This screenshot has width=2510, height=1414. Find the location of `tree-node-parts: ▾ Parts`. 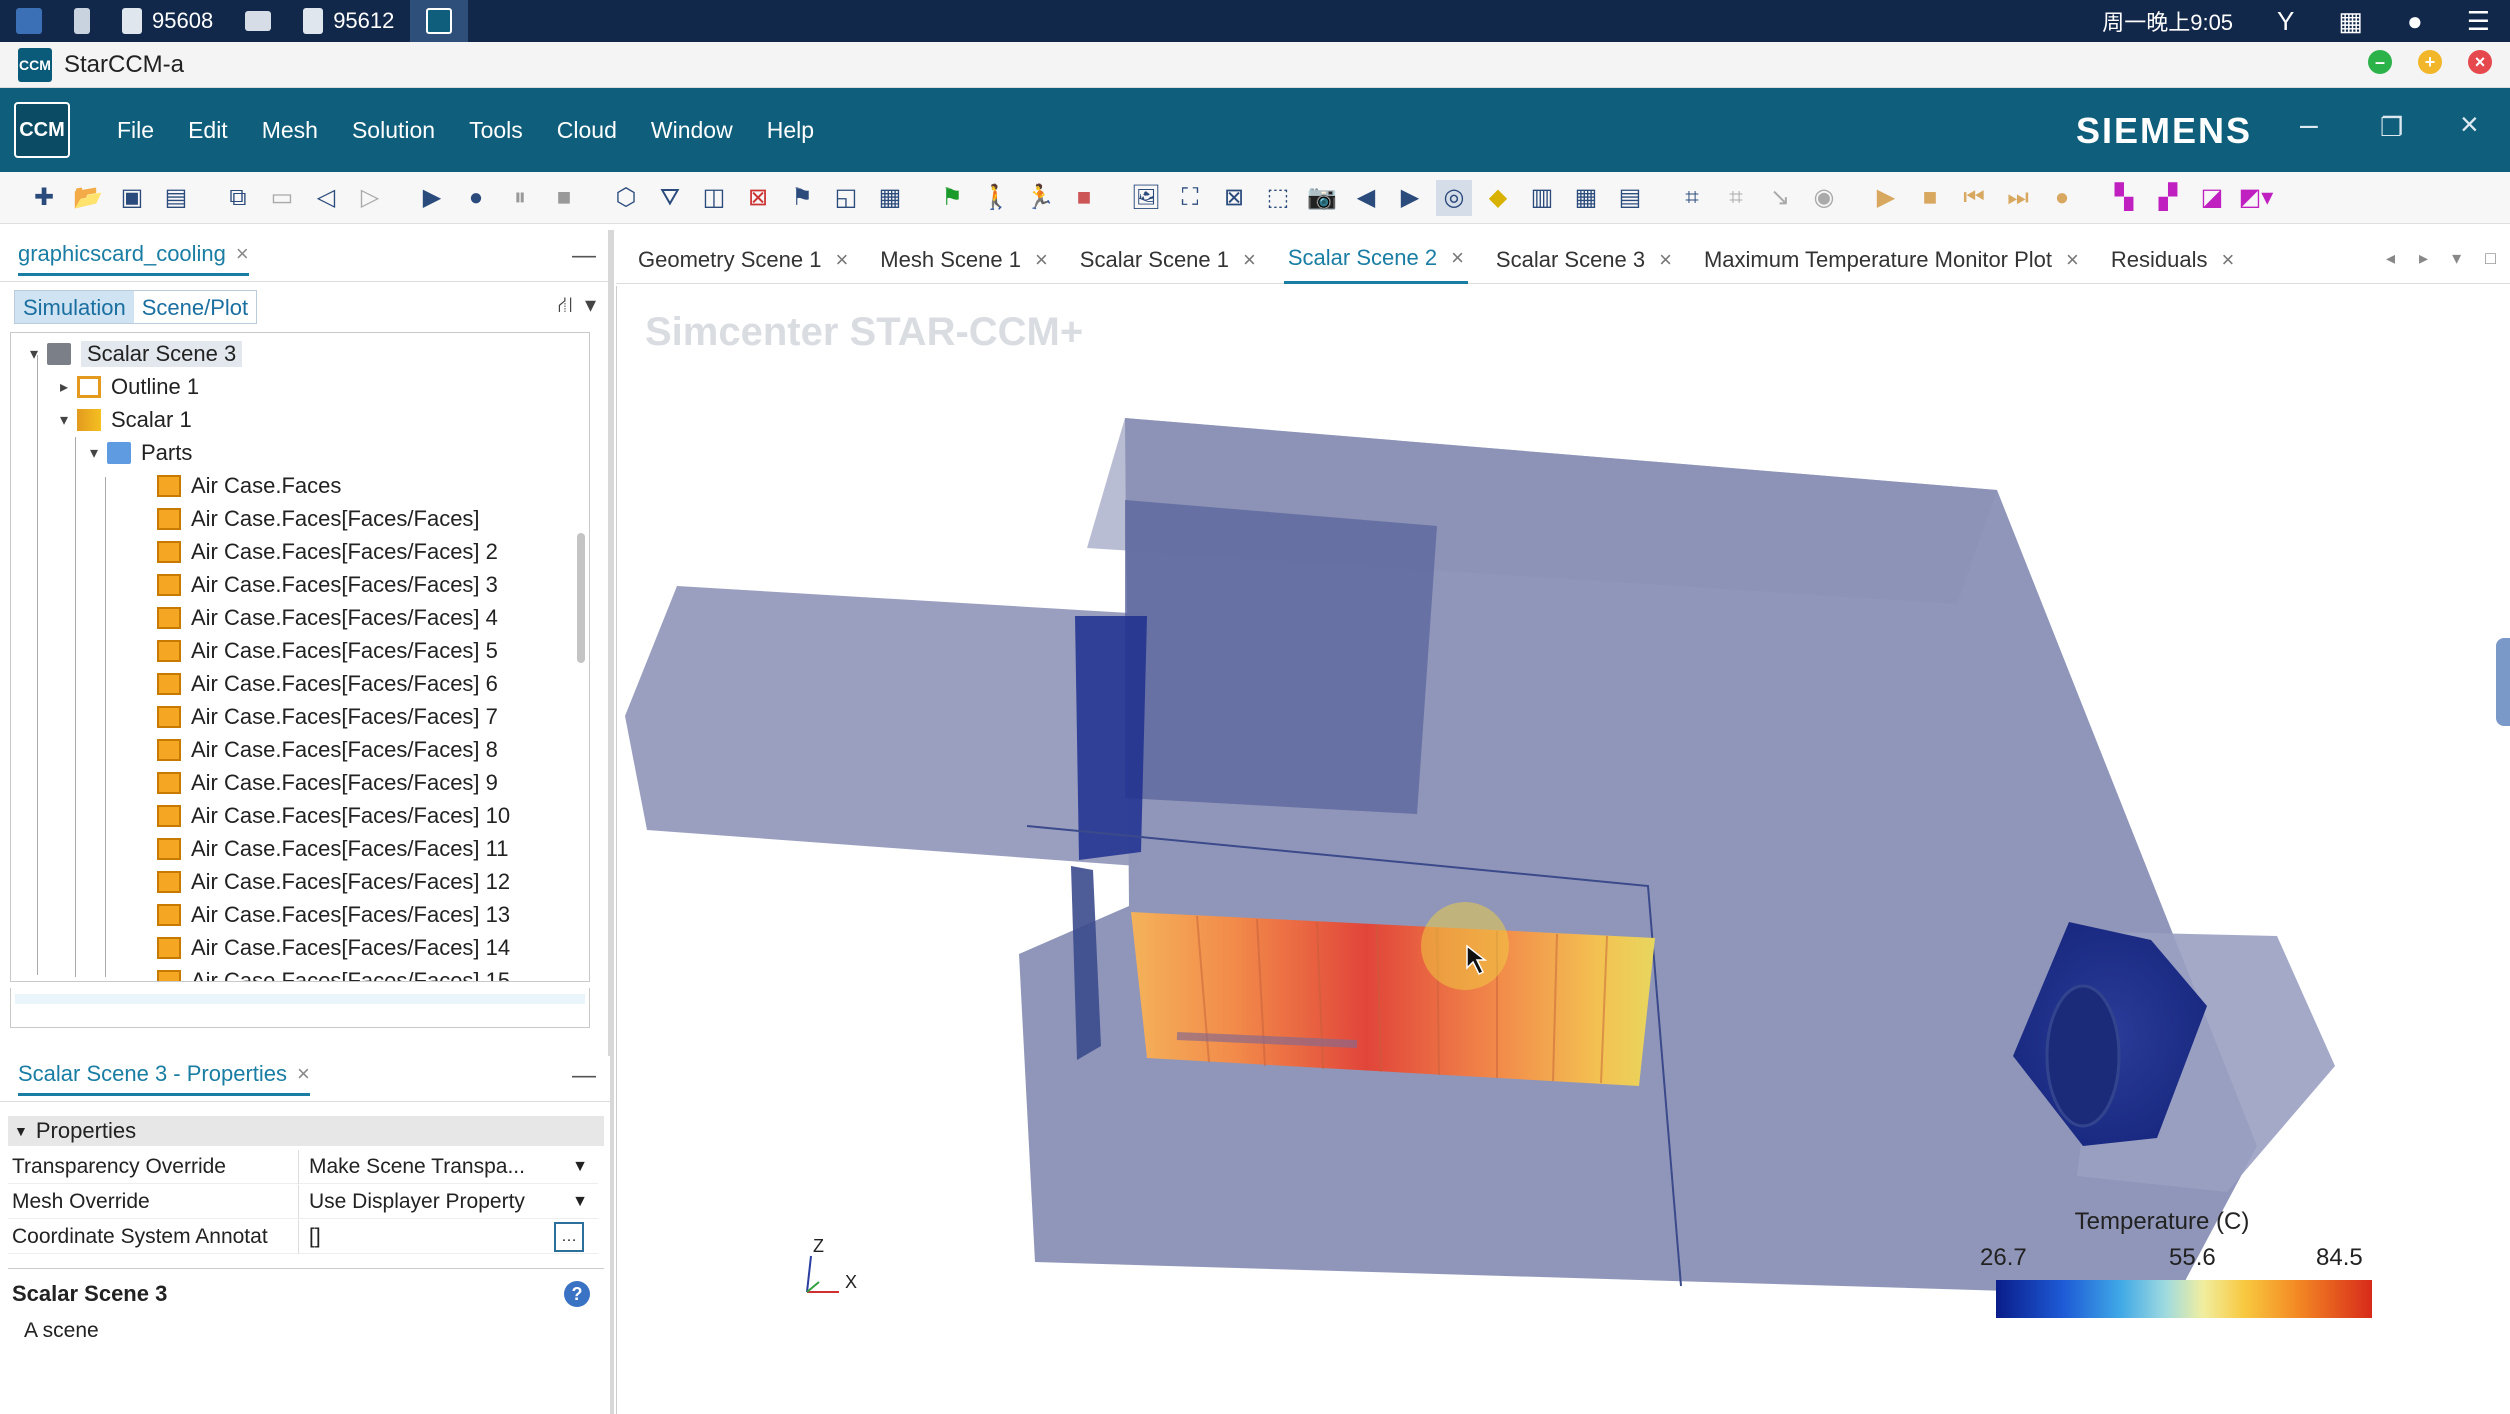

tree-node-parts: ▾ Parts is located at coordinates (138, 452).